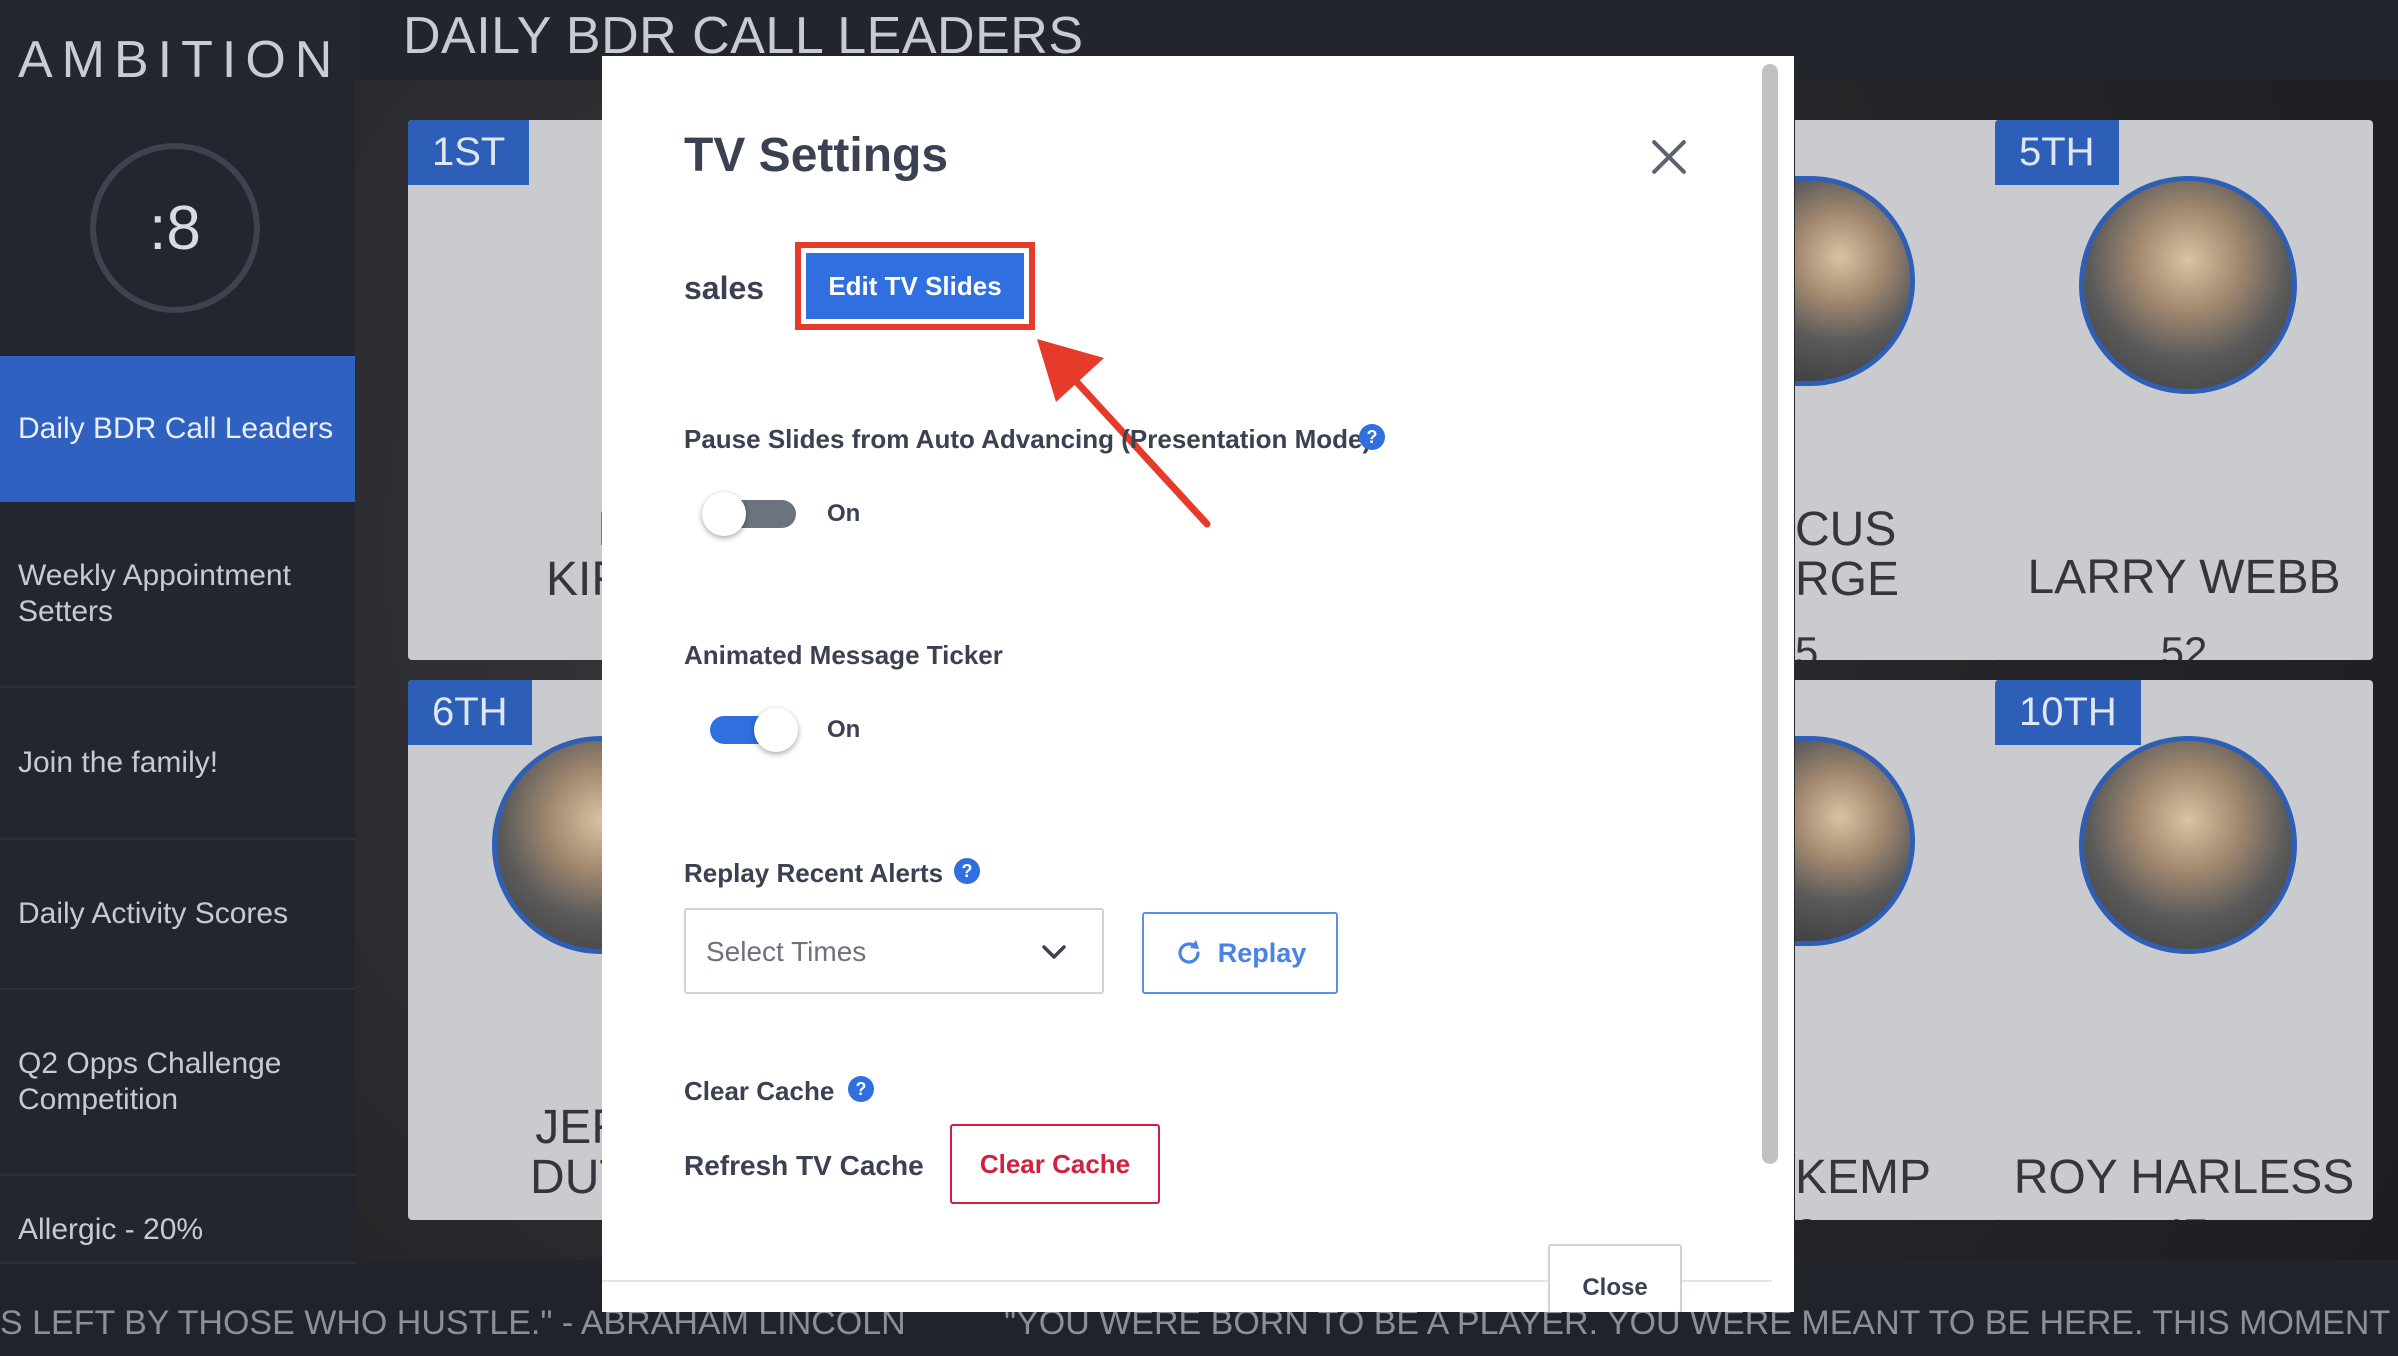 This screenshot has height=1356, width=2398. Describe the element at coordinates (759, 1091) in the screenshot. I see `clear-cache-label: Clear Cache` at that location.